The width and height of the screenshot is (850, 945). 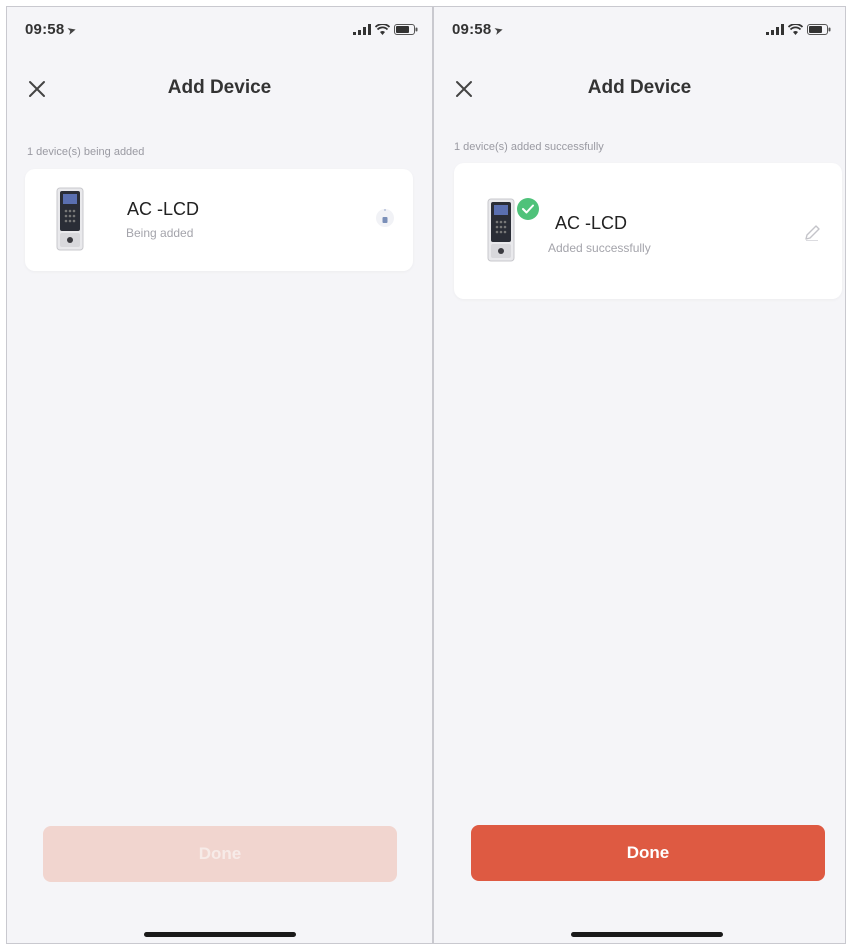 I want to click on edit-button, so click(x=812, y=233).